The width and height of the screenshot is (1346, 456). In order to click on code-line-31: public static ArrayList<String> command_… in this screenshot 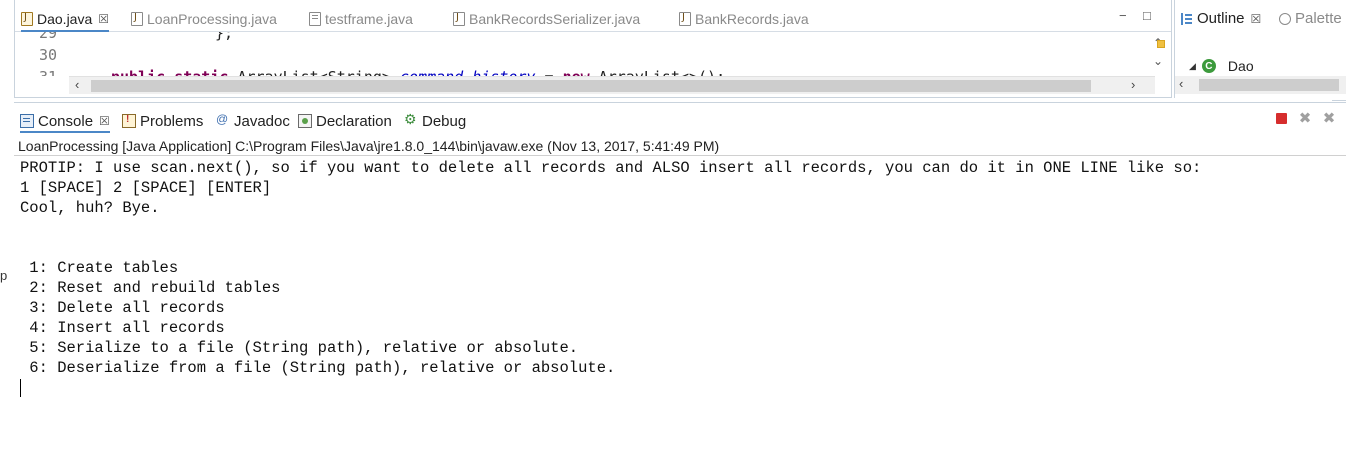, I will do `click(418, 72)`.